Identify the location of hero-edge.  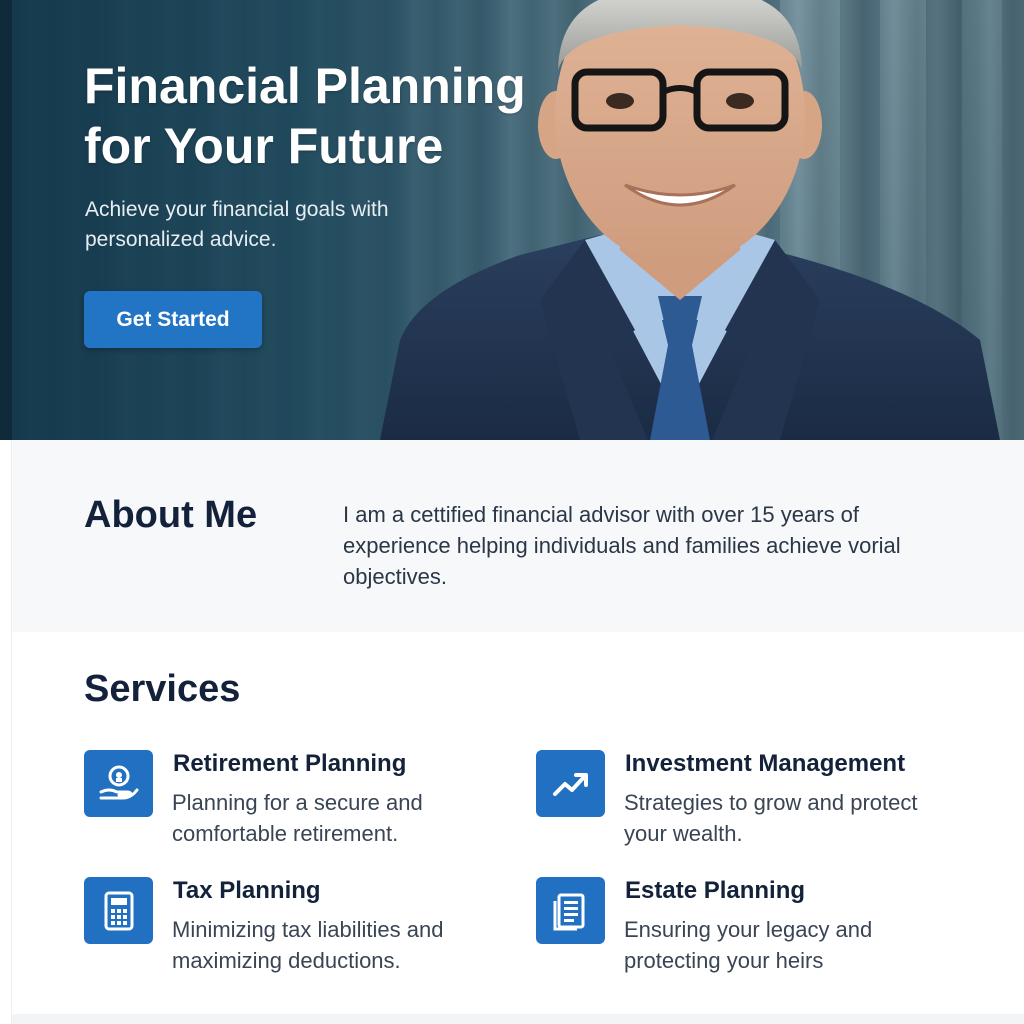
(6, 220).